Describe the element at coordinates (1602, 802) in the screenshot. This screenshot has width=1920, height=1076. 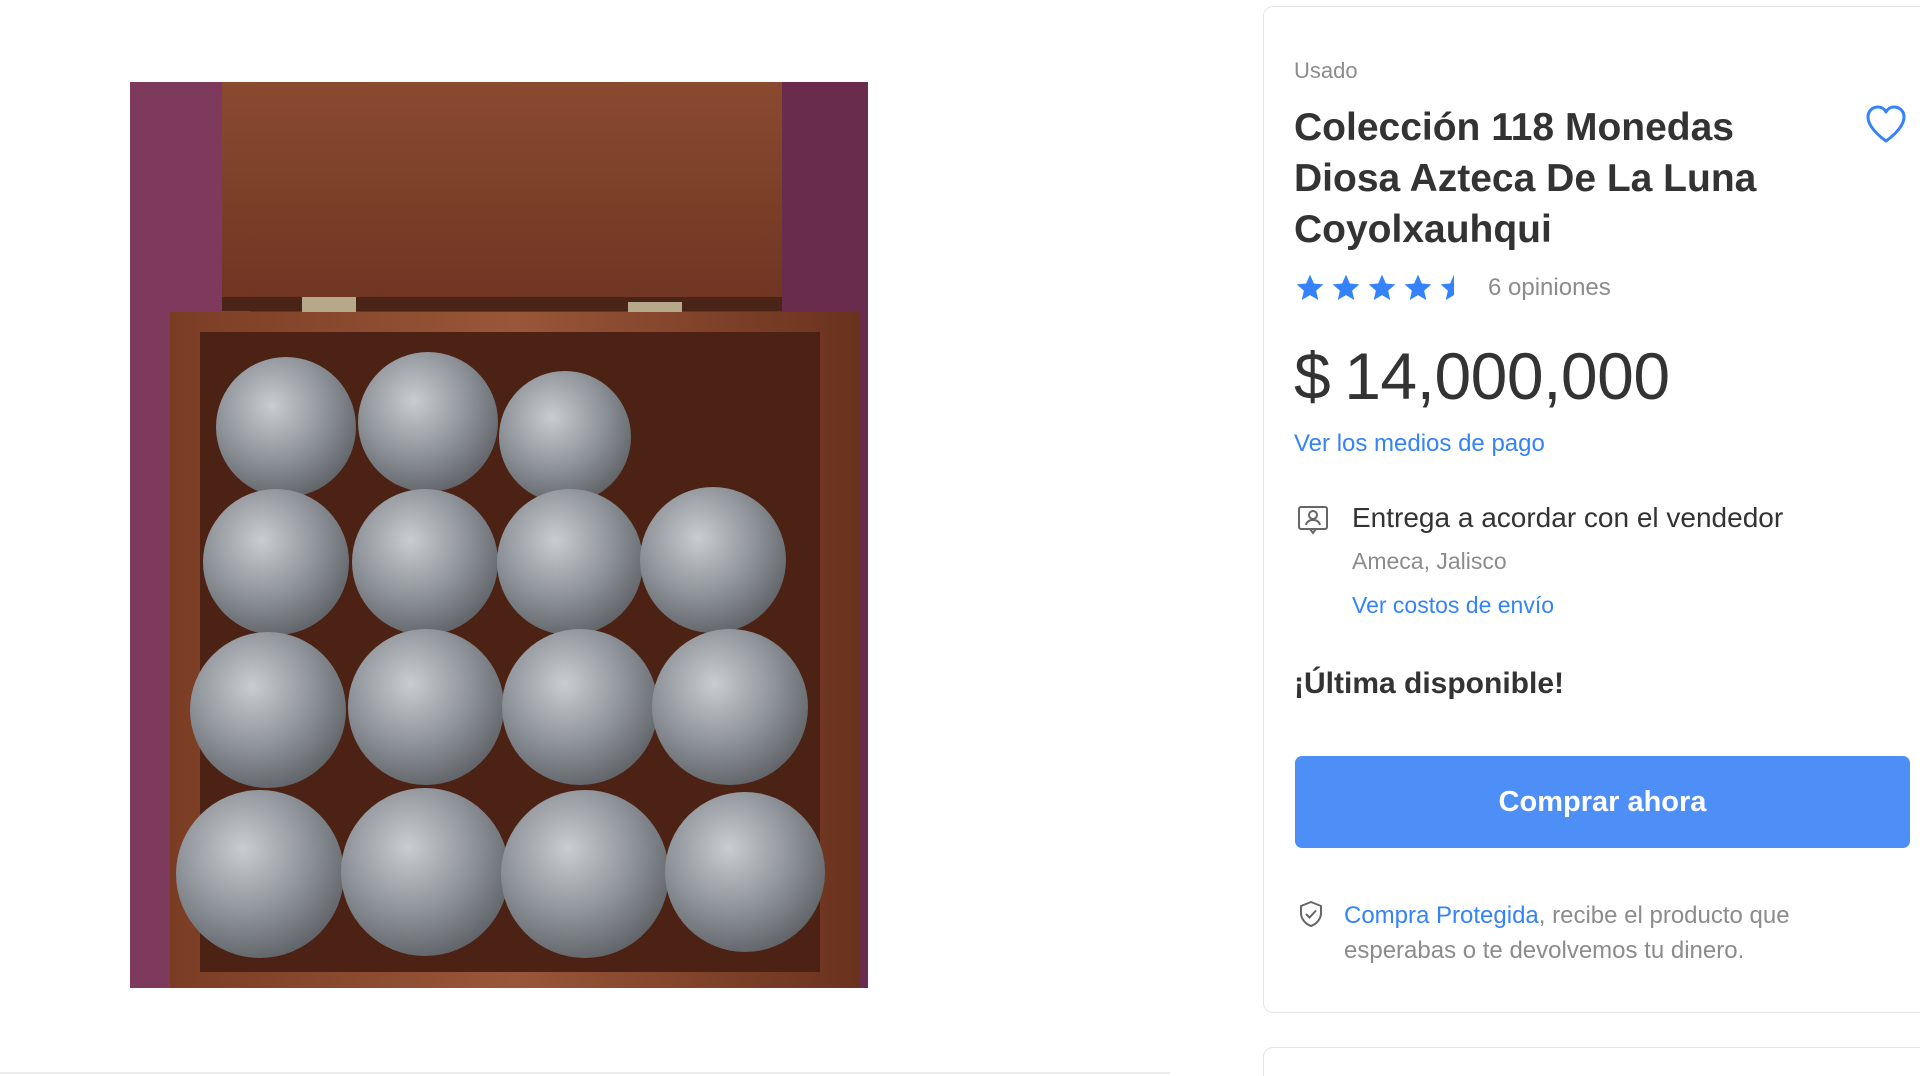
I see `buy-now-button: Comprar ahora` at that location.